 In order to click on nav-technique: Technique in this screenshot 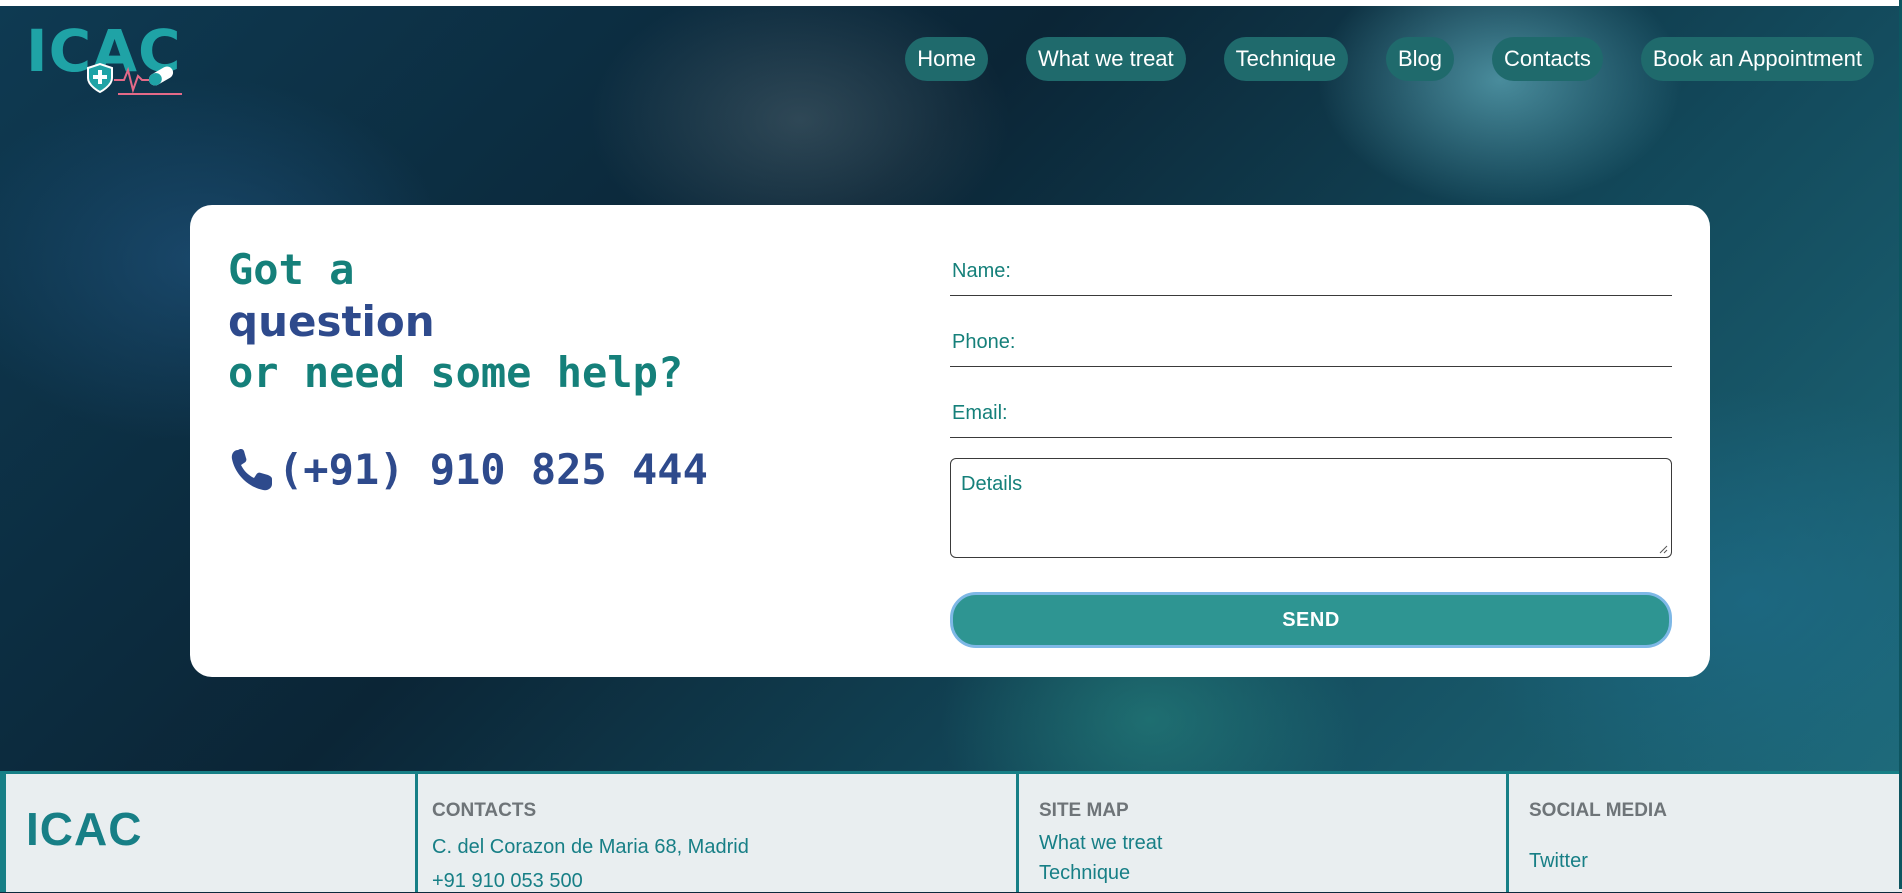, I will do `click(1285, 59)`.